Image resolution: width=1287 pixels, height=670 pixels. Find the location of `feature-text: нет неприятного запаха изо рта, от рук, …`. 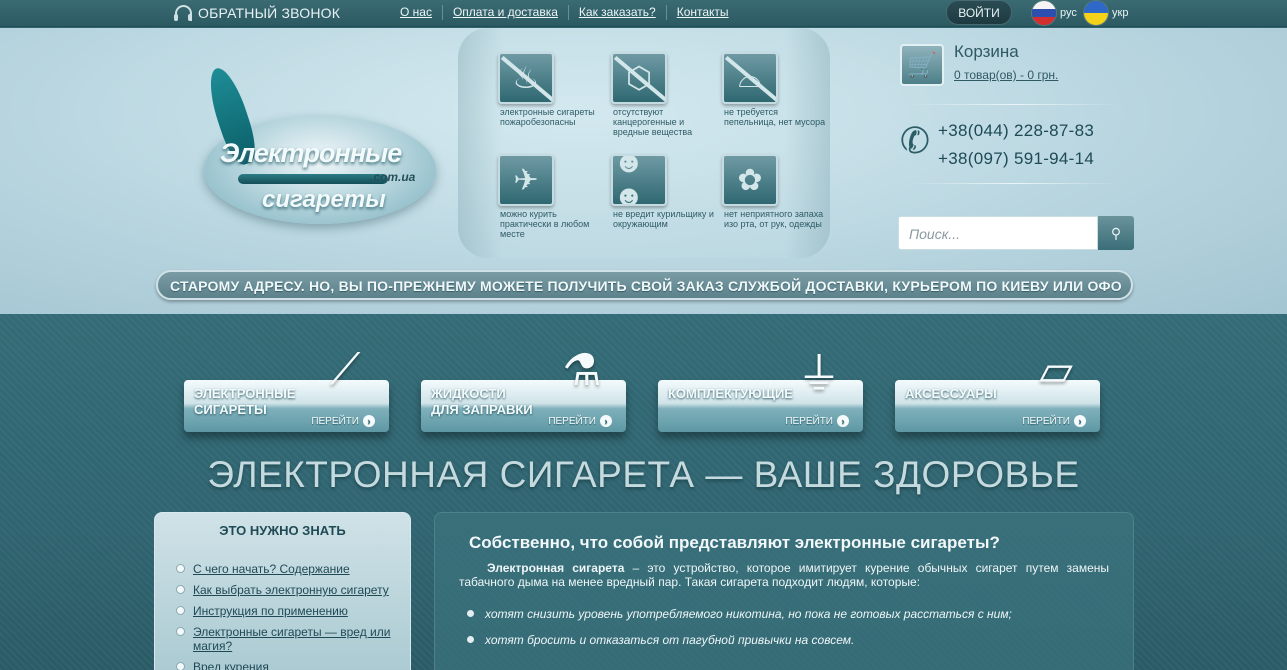

feature-text: нет неприятного запаха изо рта, от рук, … is located at coordinates (774, 219).